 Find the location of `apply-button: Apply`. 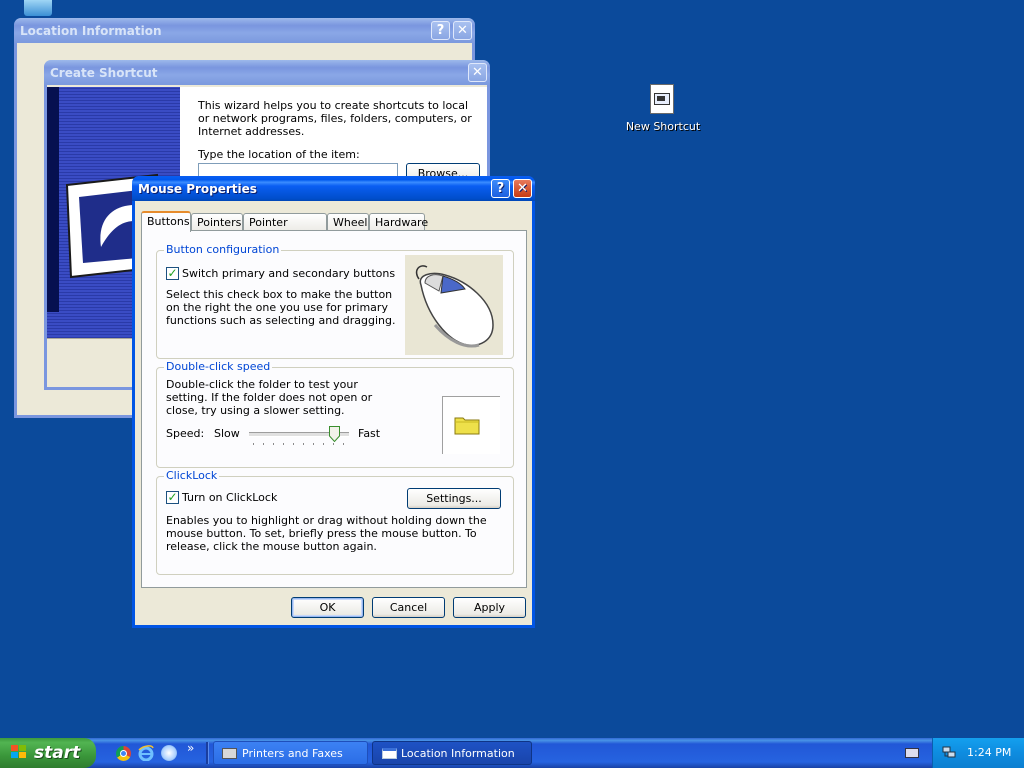

apply-button: Apply is located at coordinates (489, 607).